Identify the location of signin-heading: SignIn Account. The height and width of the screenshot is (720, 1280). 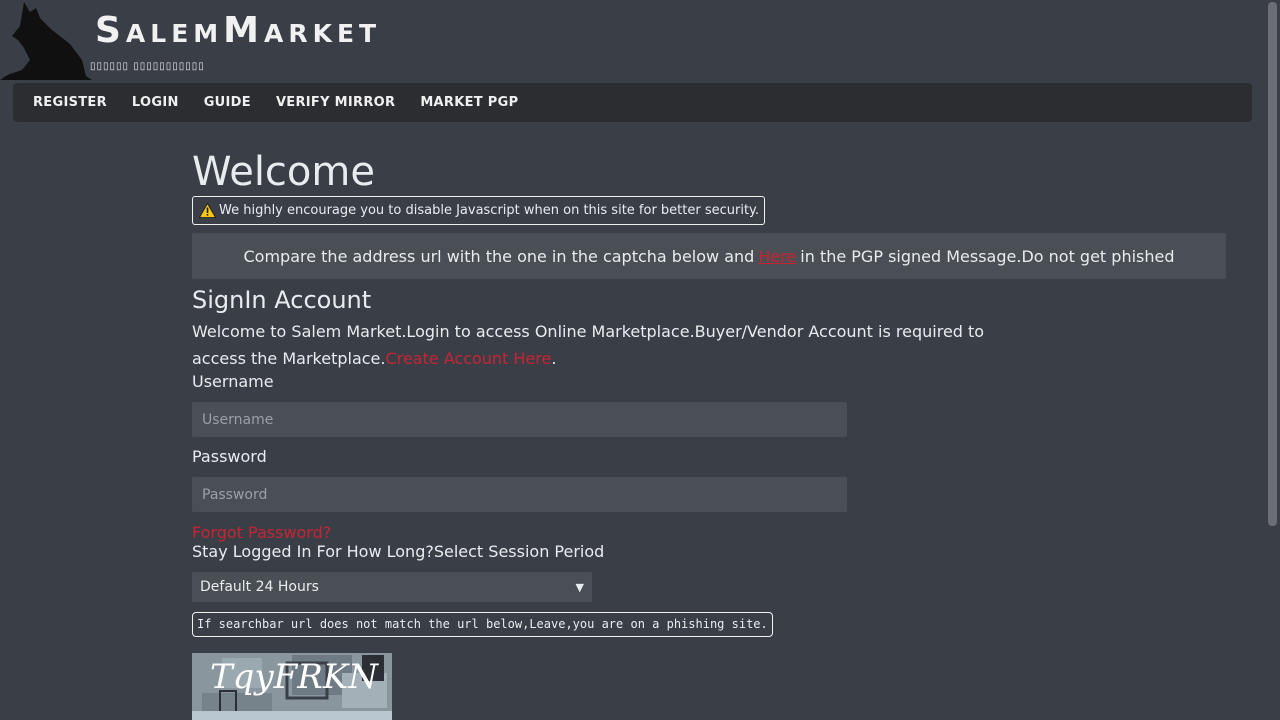
(282, 300).